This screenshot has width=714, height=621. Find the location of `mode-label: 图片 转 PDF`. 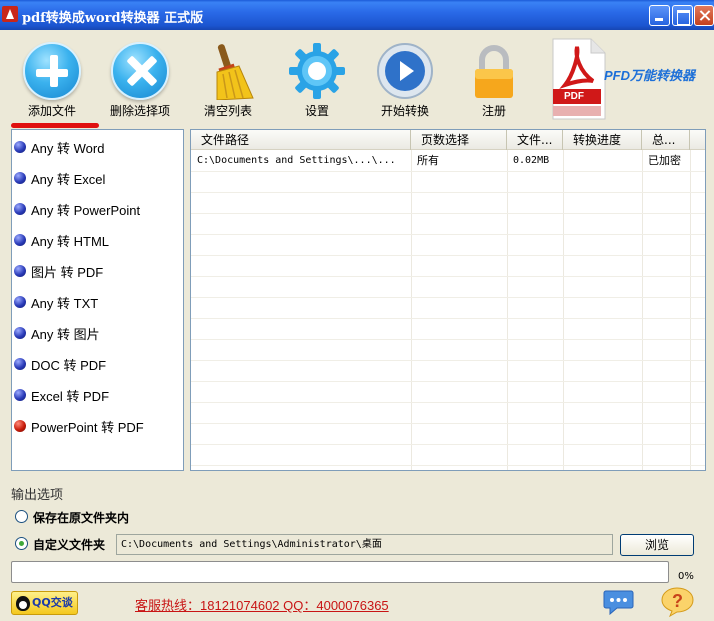

mode-label: 图片 转 PDF is located at coordinates (67, 272).